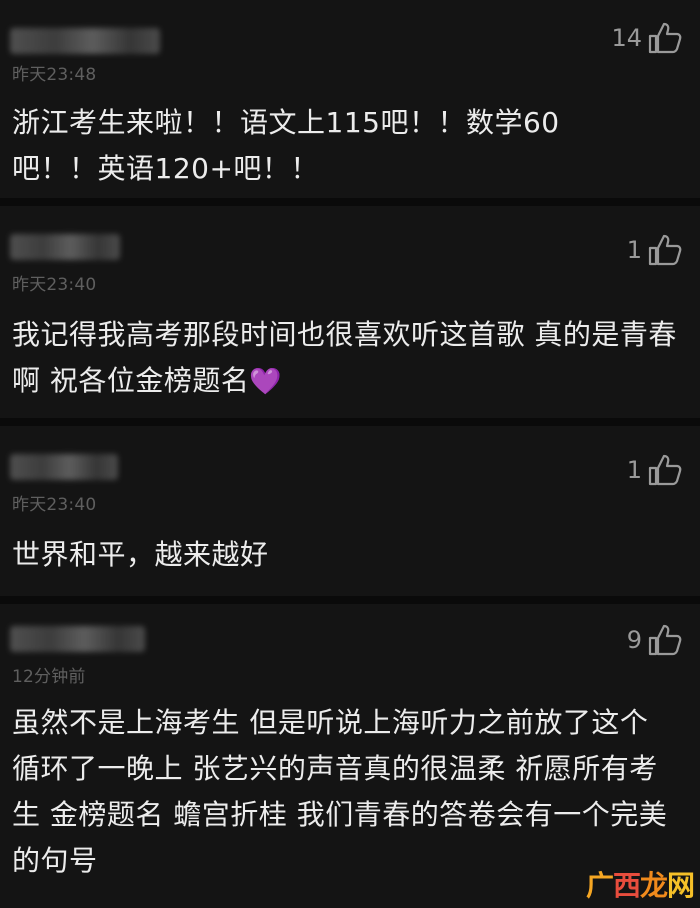 The height and width of the screenshot is (908, 700). I want to click on watermark-char: 广, so click(599, 885).